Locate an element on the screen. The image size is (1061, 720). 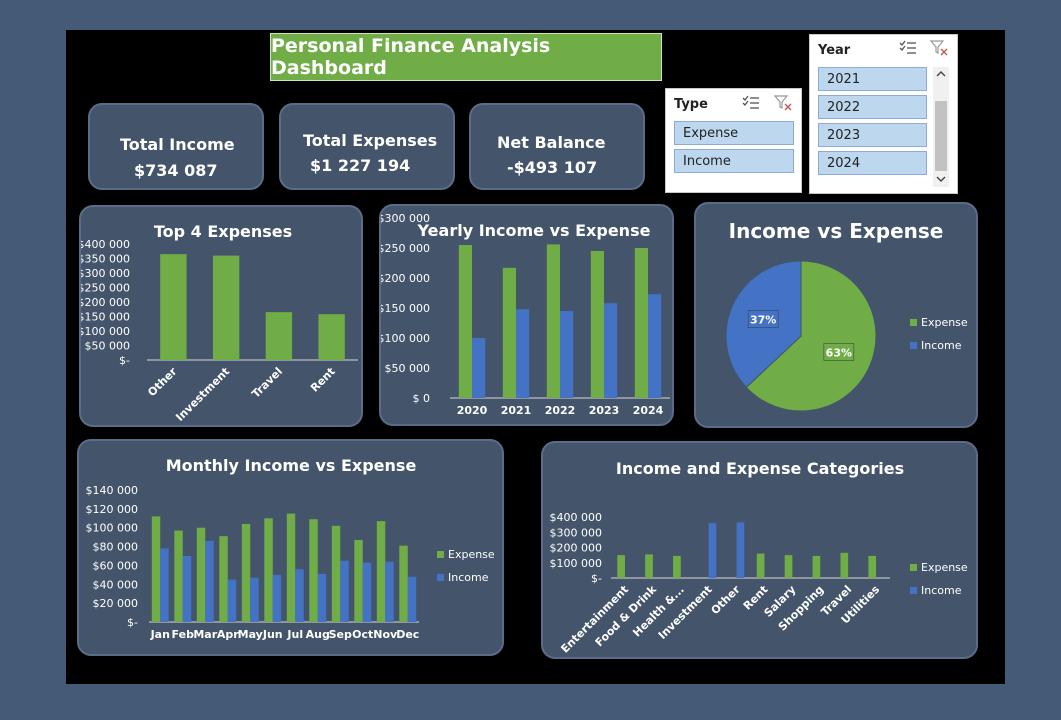
slicer-item-2023: 2023 is located at coordinates (872, 135).